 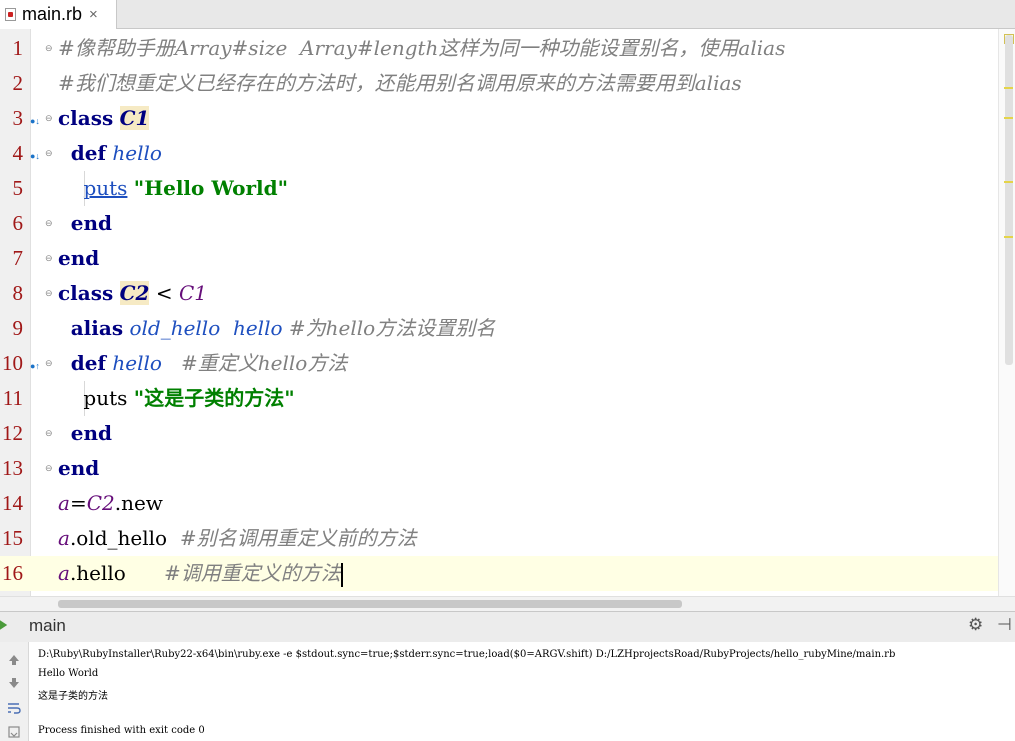 What do you see at coordinates (499, 153) in the screenshot?
I see `code-line: 4 ●↓ ⊖ def hello` at bounding box center [499, 153].